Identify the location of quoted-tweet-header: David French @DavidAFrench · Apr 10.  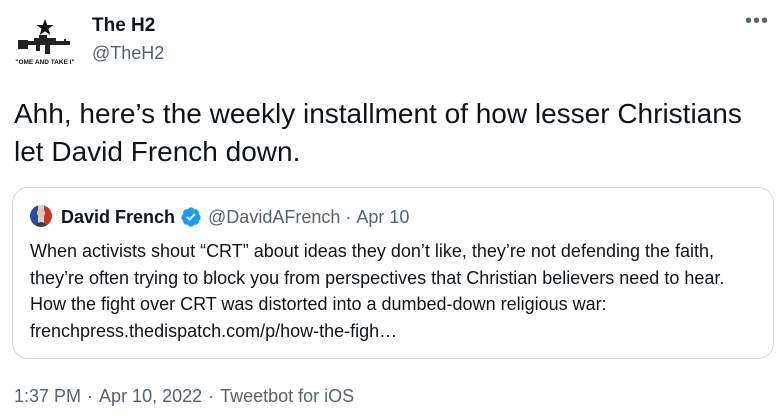
(235, 217).